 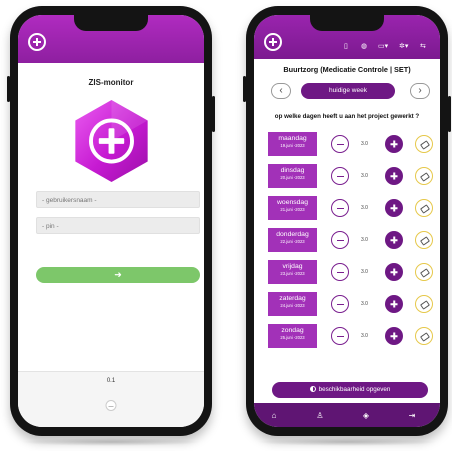 What do you see at coordinates (348, 91) in the screenshot?
I see `current-week-button: huidige week` at bounding box center [348, 91].